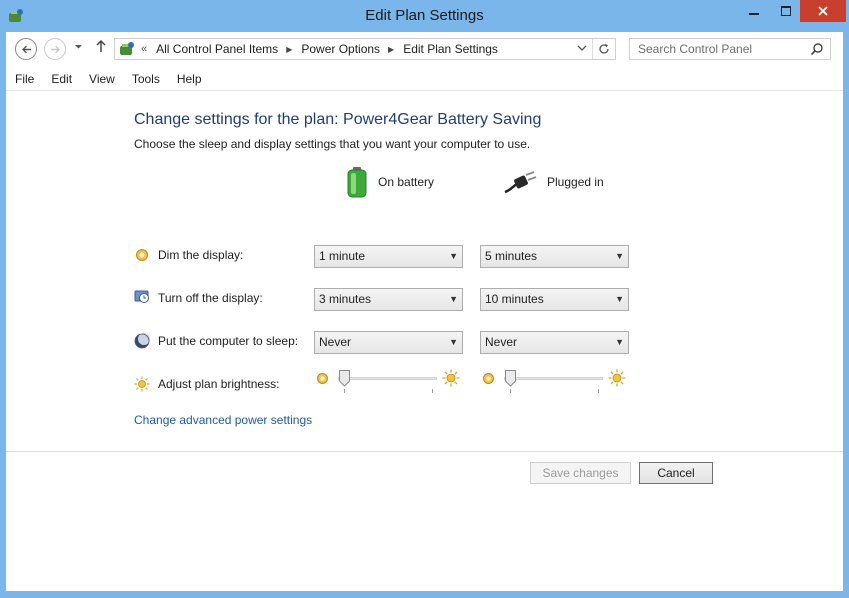  Describe the element at coordinates (676, 473) in the screenshot. I see `cancel-button: Cancel` at that location.